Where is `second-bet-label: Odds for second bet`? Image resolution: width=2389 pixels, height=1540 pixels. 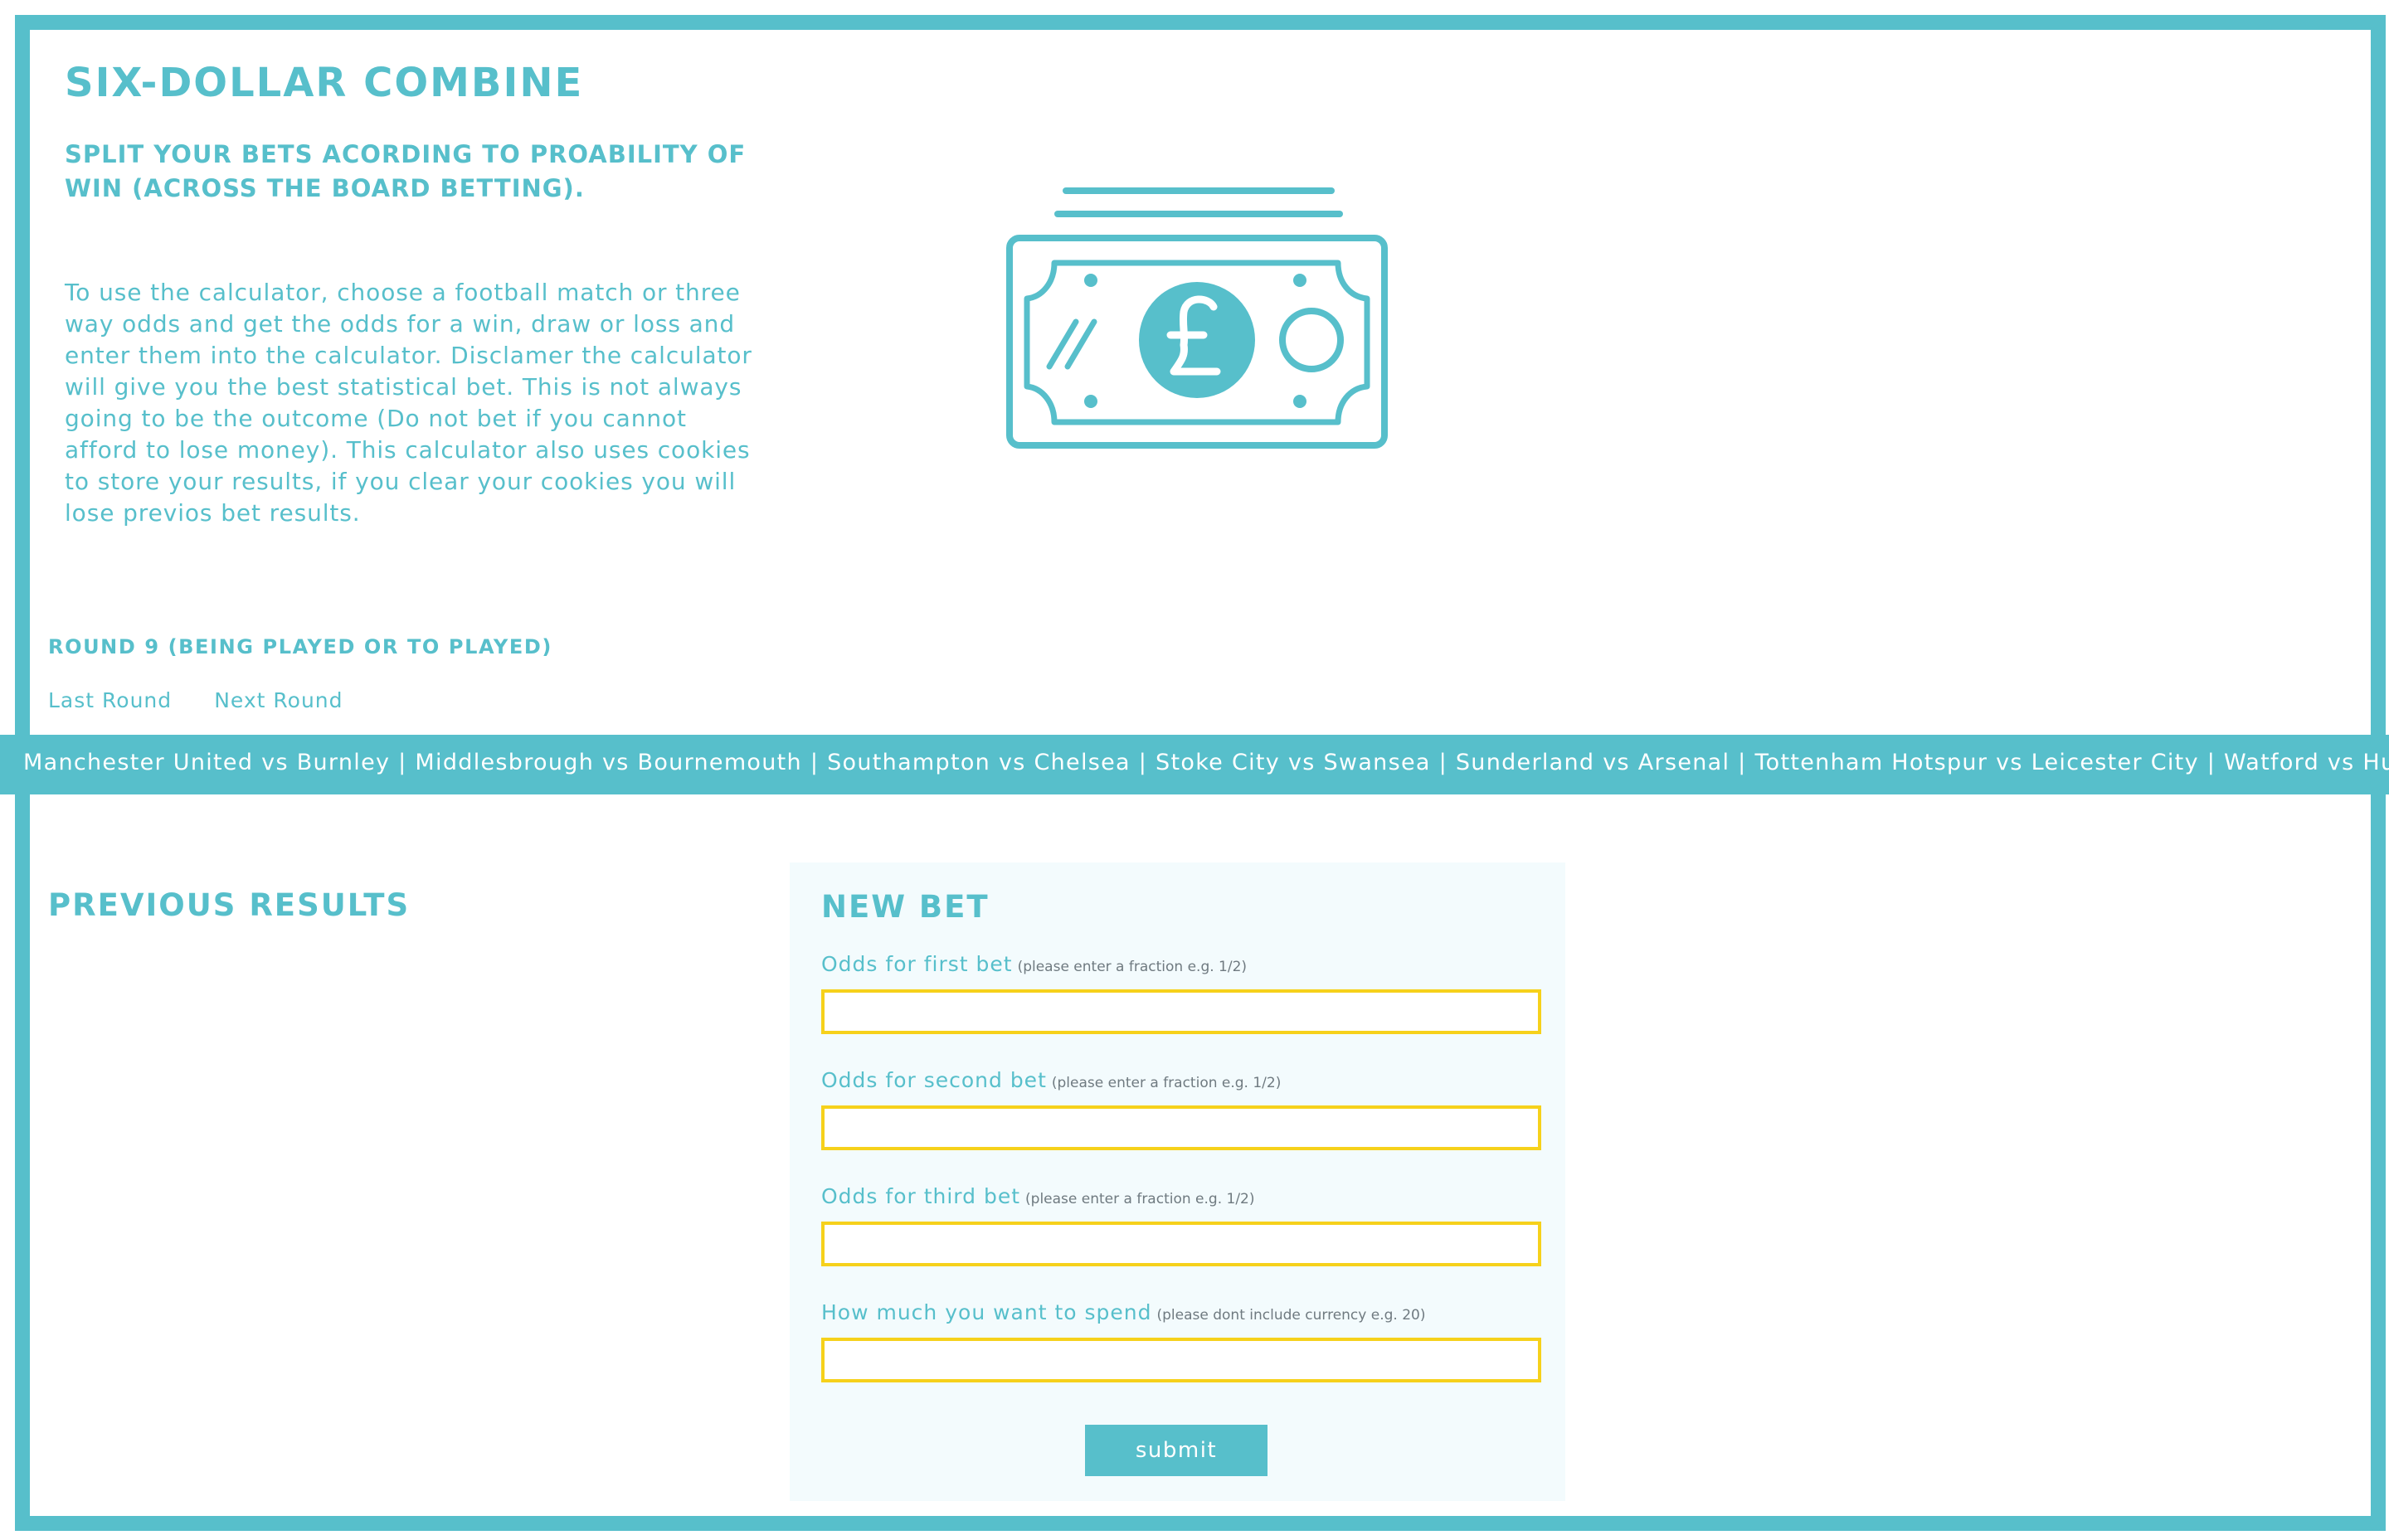
second-bet-label: Odds for second bet is located at coordinates (934, 1080).